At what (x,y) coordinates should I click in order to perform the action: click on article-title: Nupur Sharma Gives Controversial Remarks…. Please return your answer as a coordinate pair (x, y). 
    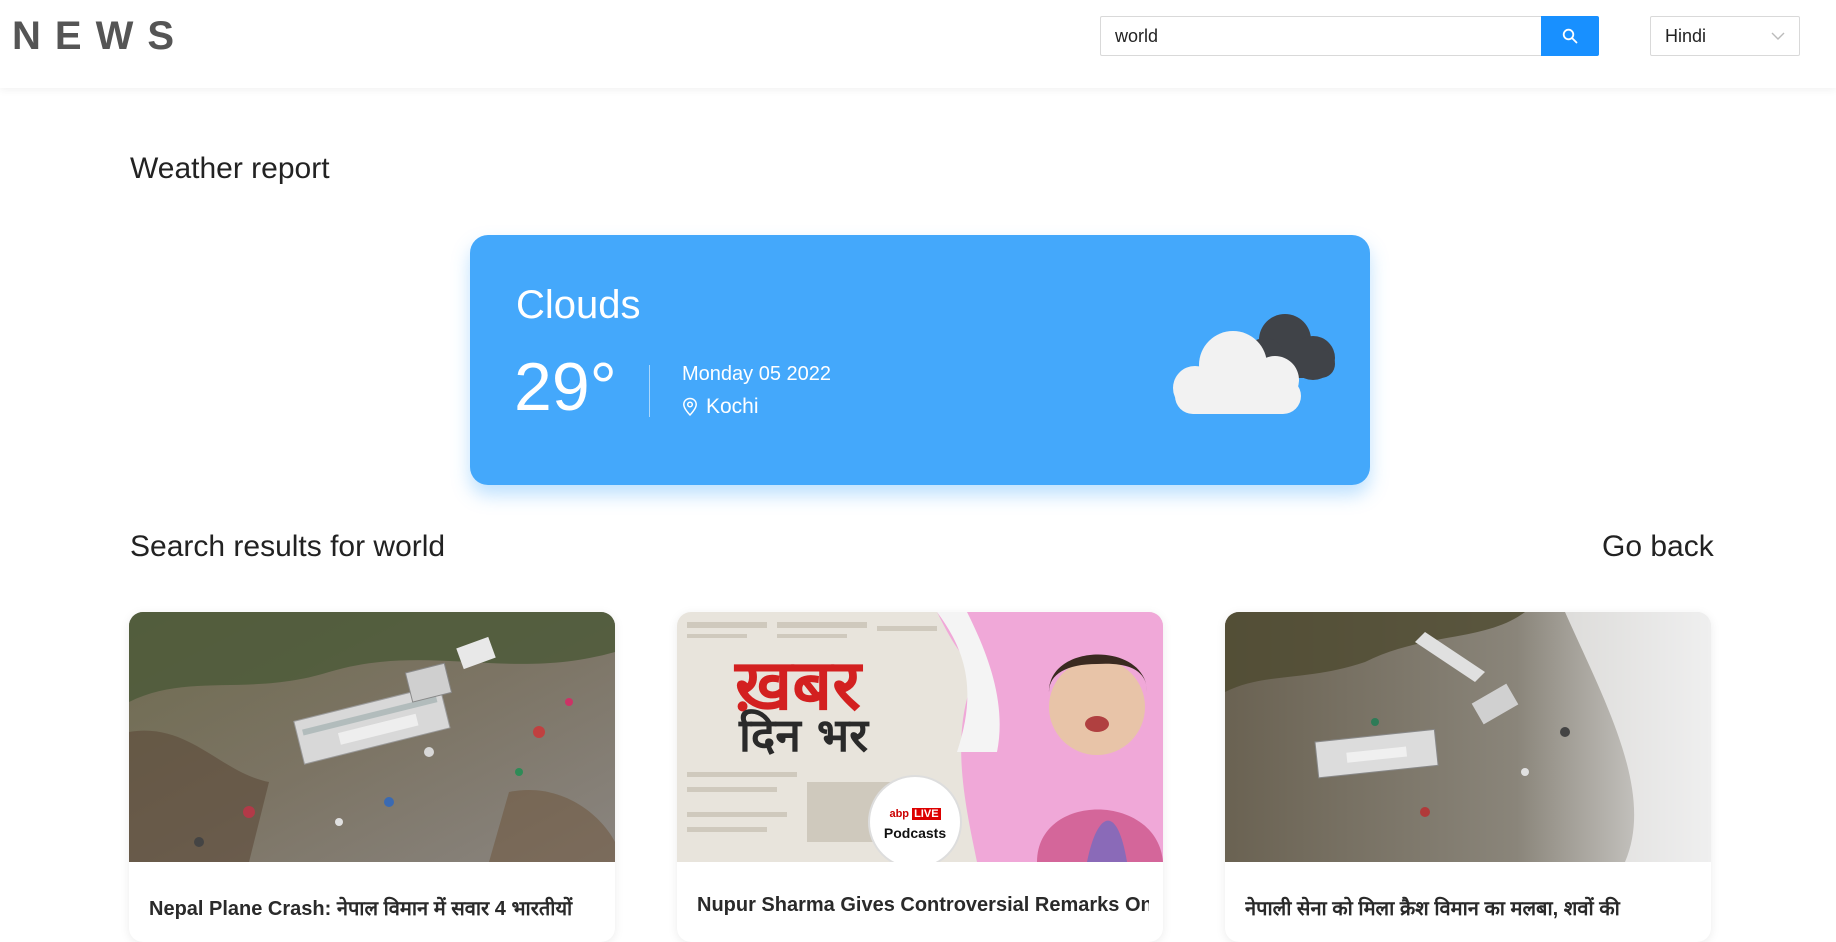
    Looking at the image, I should click on (923, 905).